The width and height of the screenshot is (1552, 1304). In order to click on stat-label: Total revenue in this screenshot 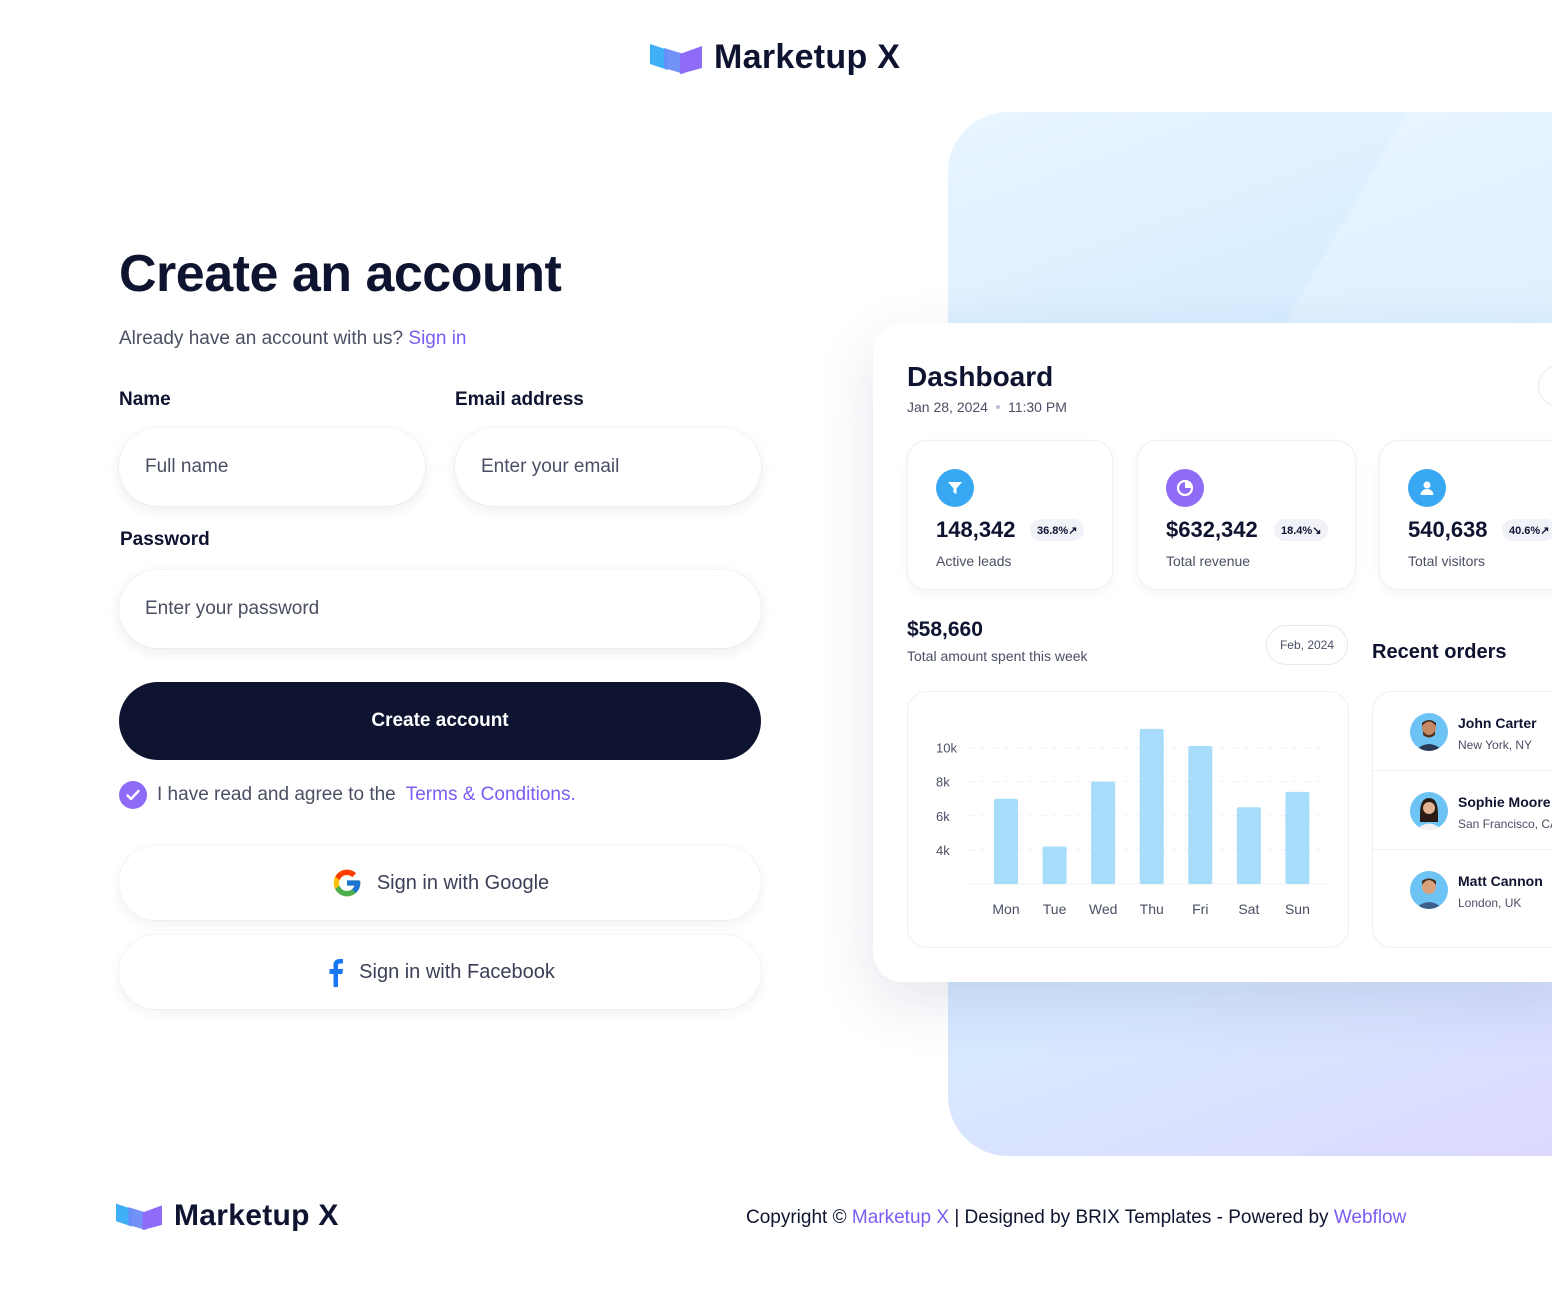, I will do `click(1208, 561)`.